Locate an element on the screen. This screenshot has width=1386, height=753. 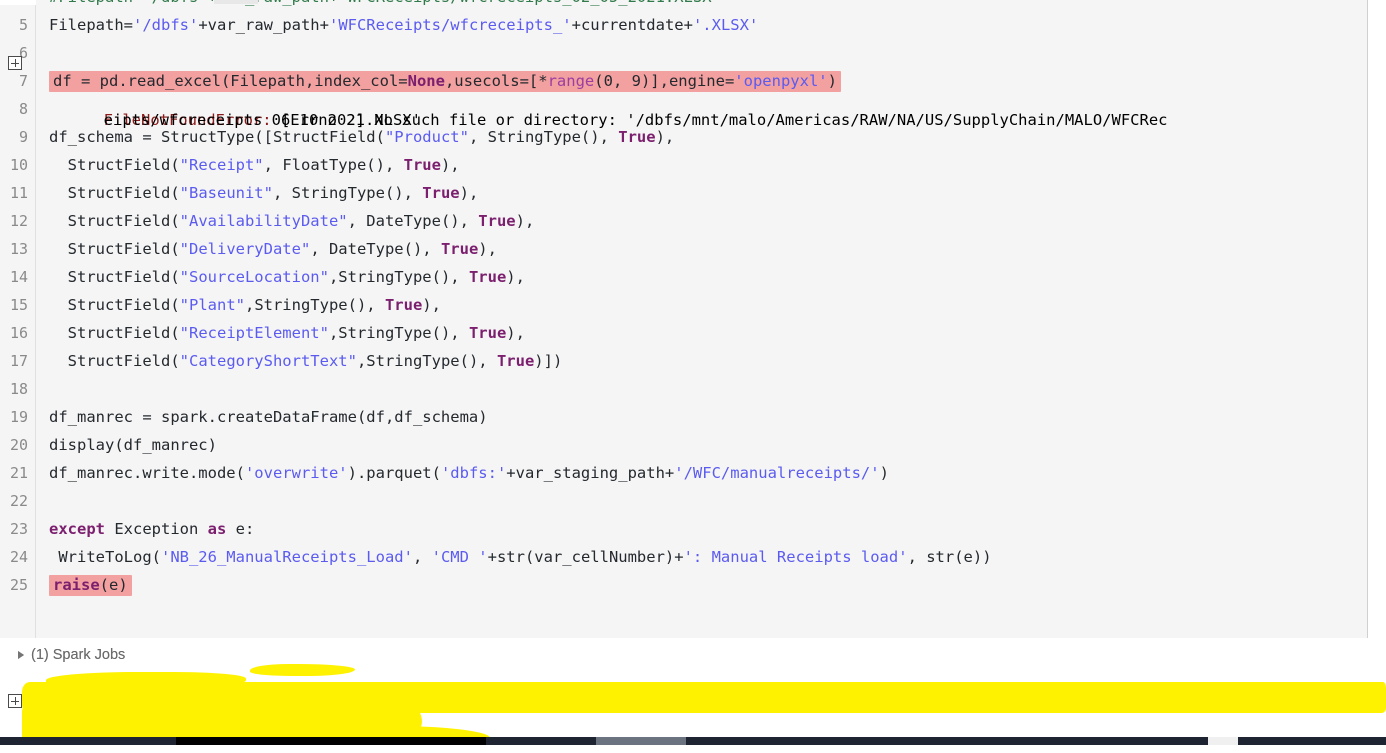
code-token: ,usecols=[* is located at coordinates (496, 81).